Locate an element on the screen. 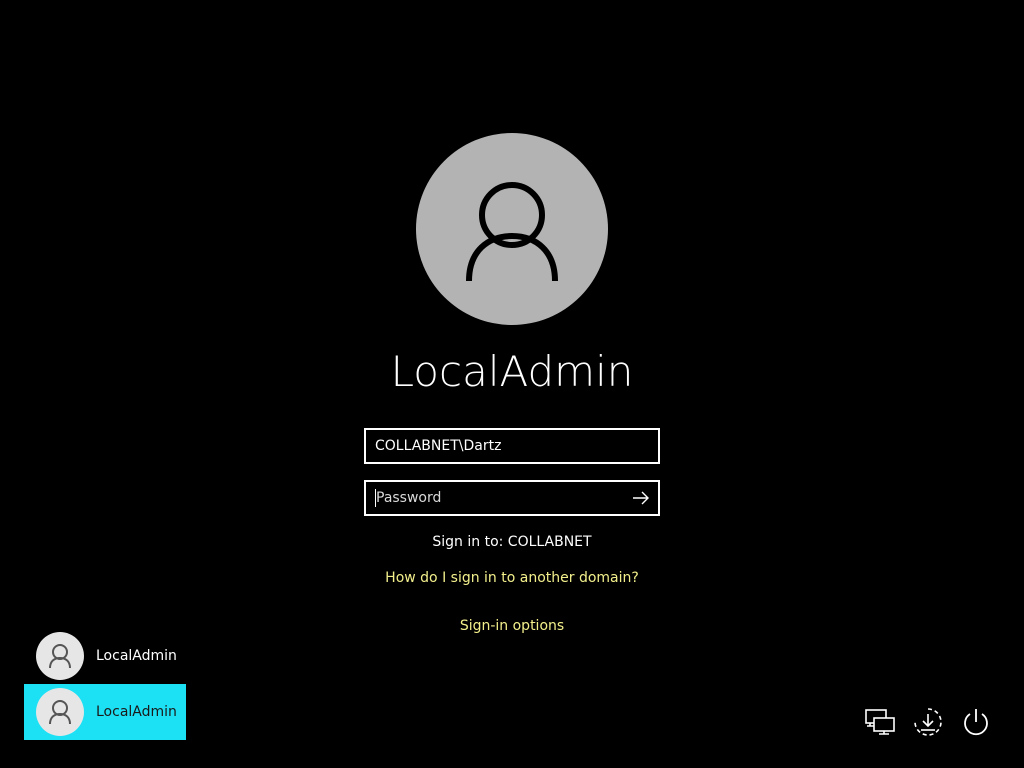  user-avatar-large is located at coordinates (512, 229).